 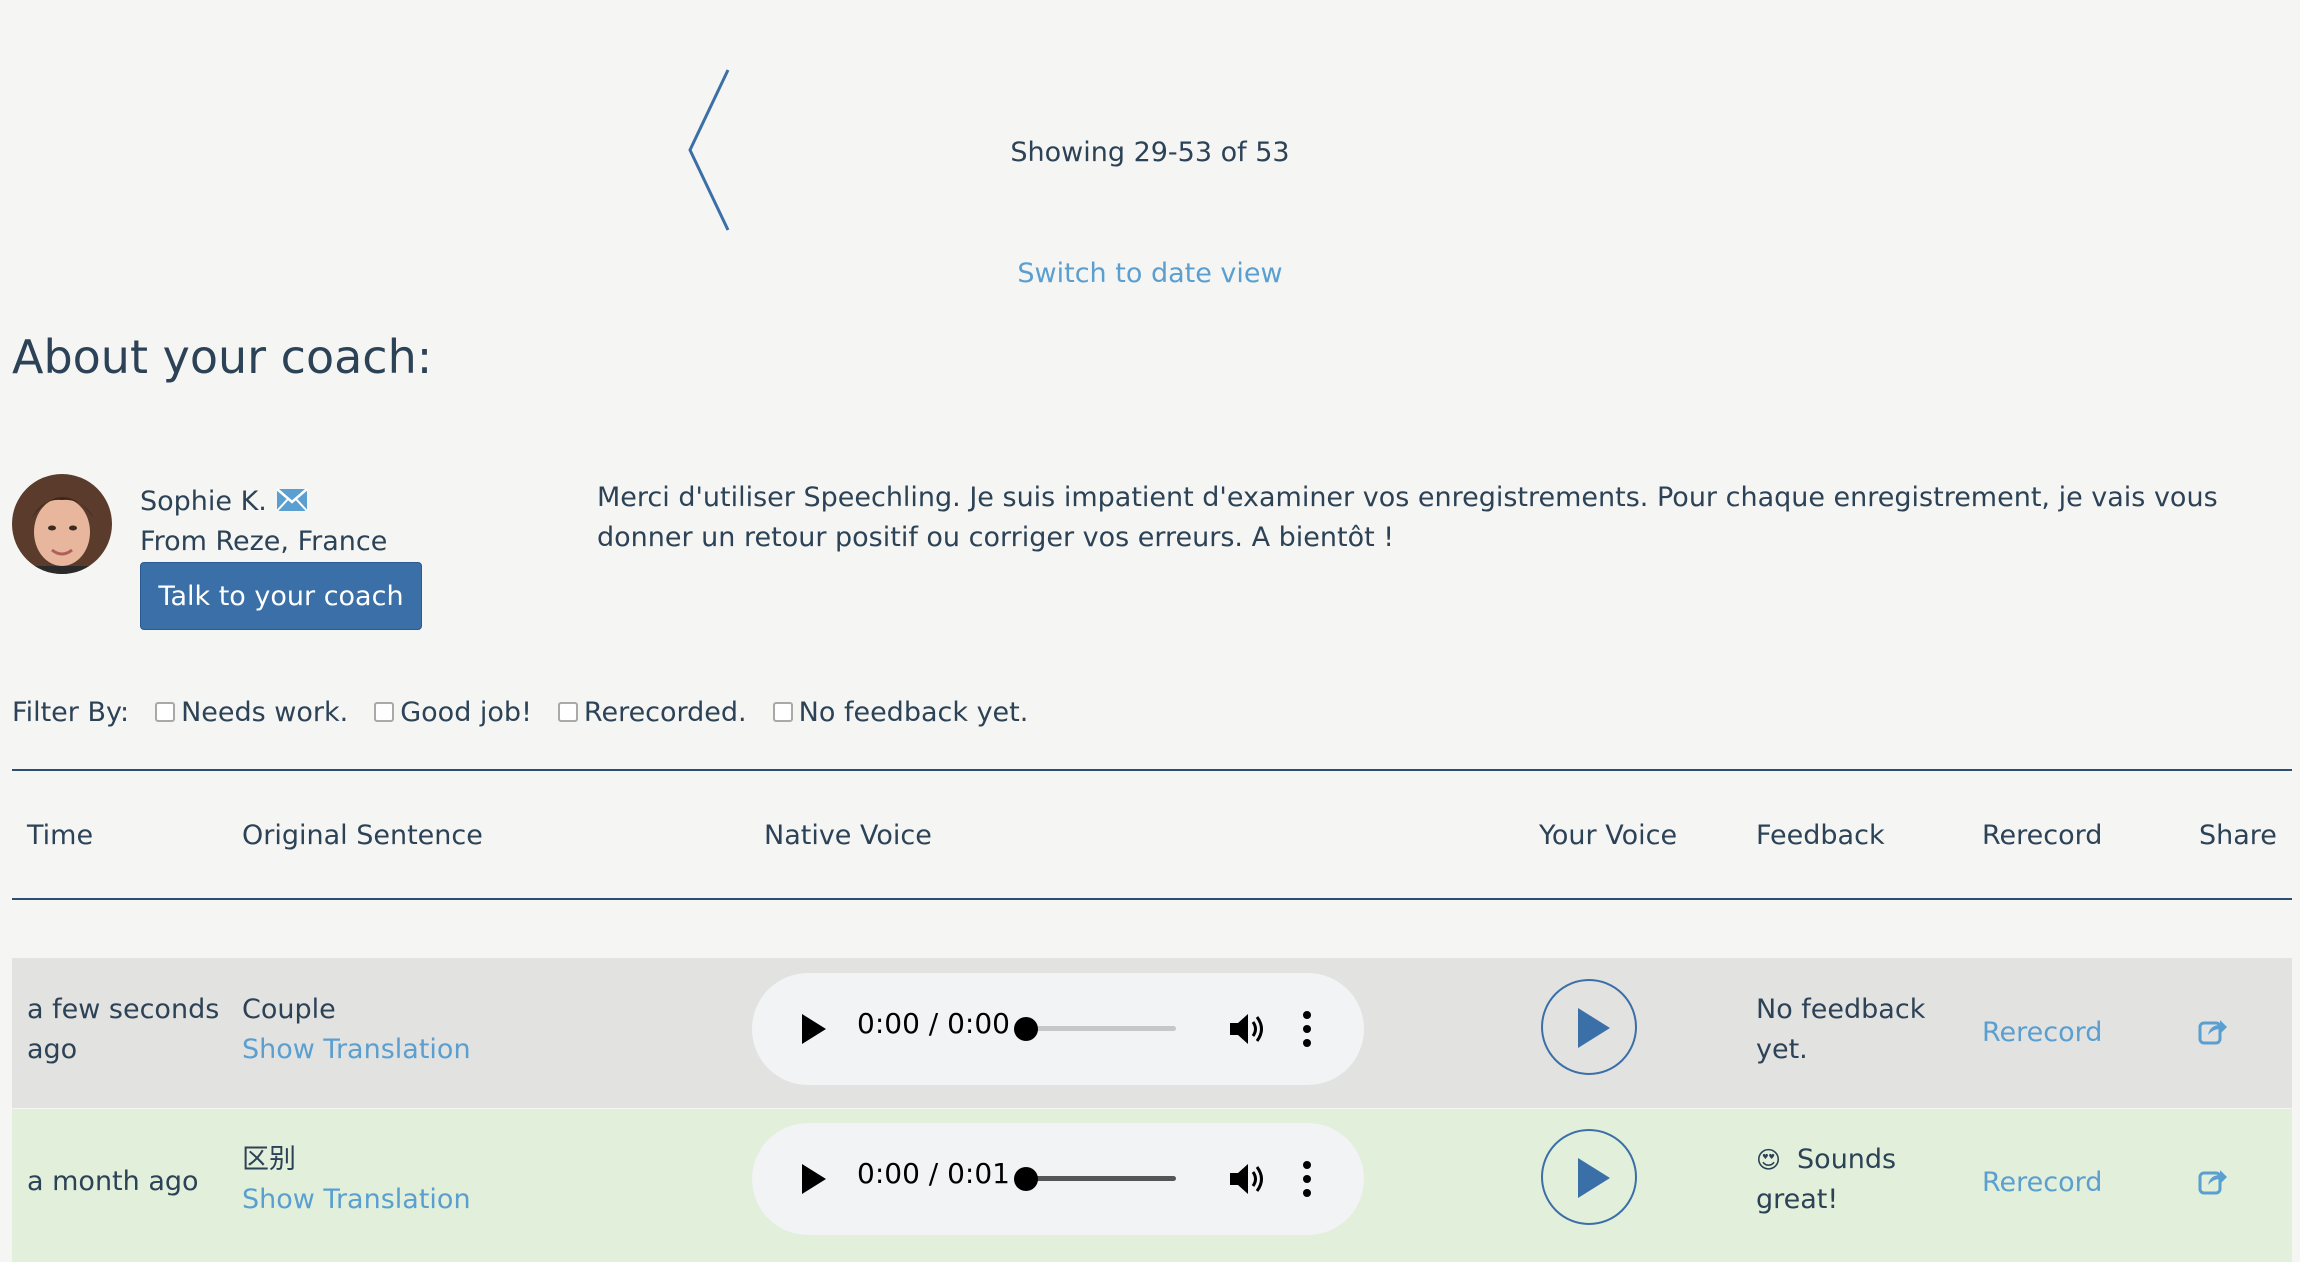 I want to click on row-feedback: No feedback yet., so click(x=1856, y=1030).